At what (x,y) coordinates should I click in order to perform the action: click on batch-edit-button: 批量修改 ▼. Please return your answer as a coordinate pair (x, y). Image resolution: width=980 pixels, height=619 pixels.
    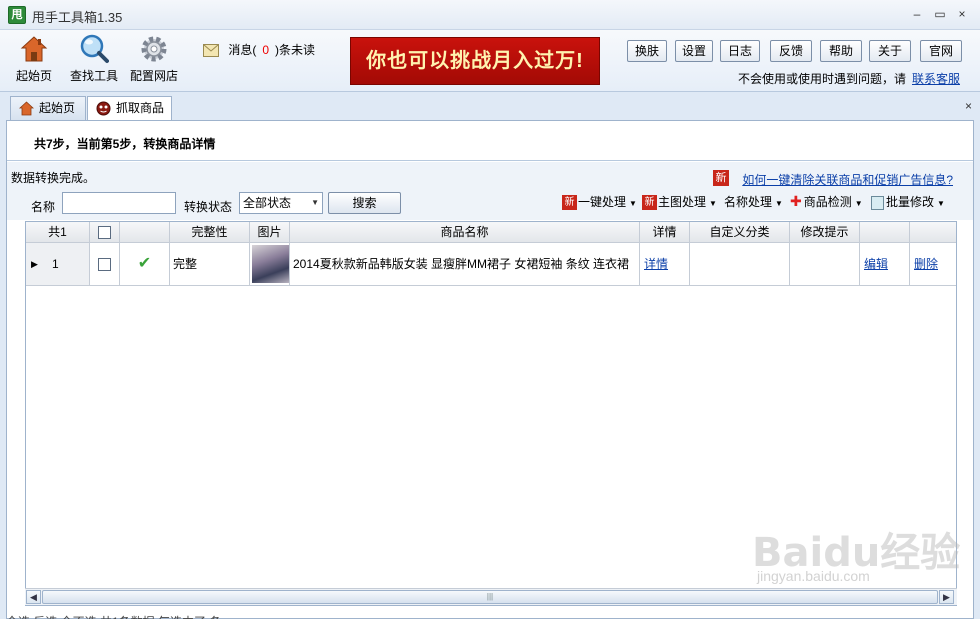
    Looking at the image, I should click on (908, 201).